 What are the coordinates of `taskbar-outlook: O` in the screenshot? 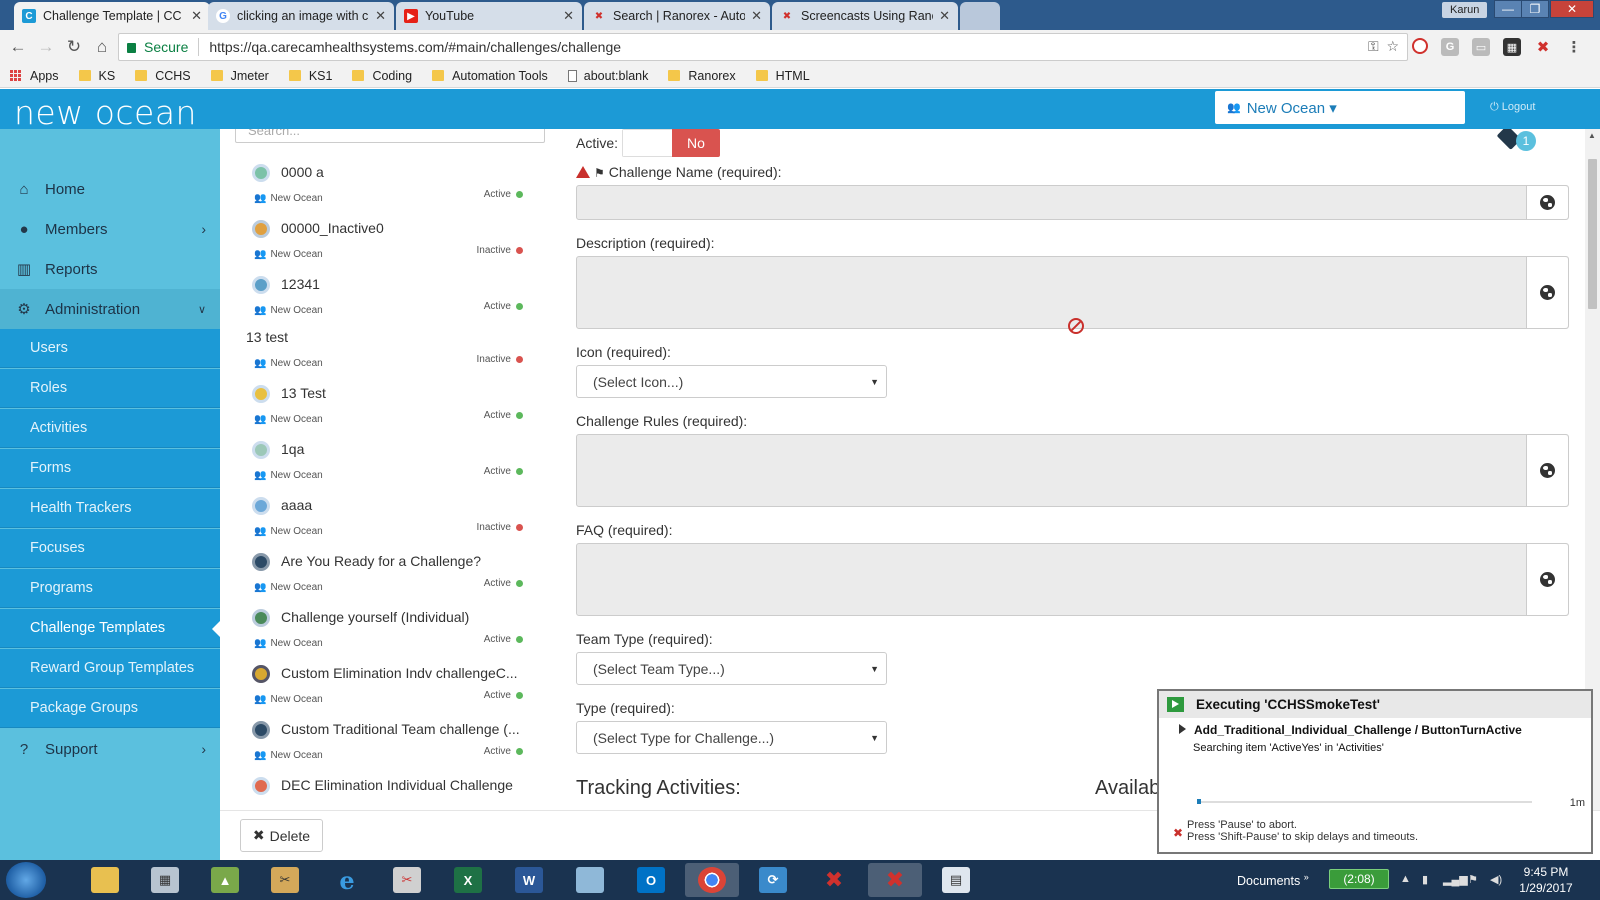 It's located at (651, 880).